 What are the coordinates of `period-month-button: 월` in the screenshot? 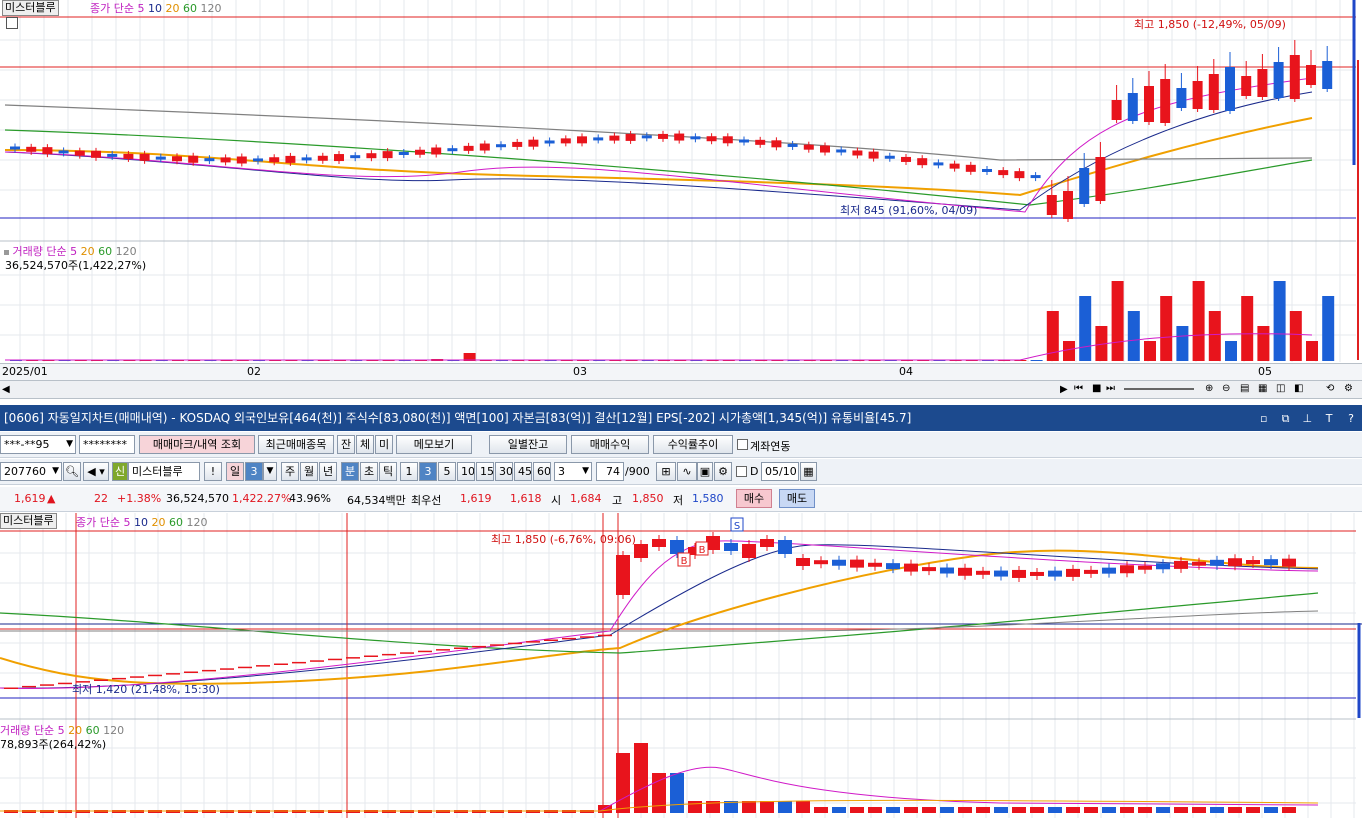 It's located at (309, 471).